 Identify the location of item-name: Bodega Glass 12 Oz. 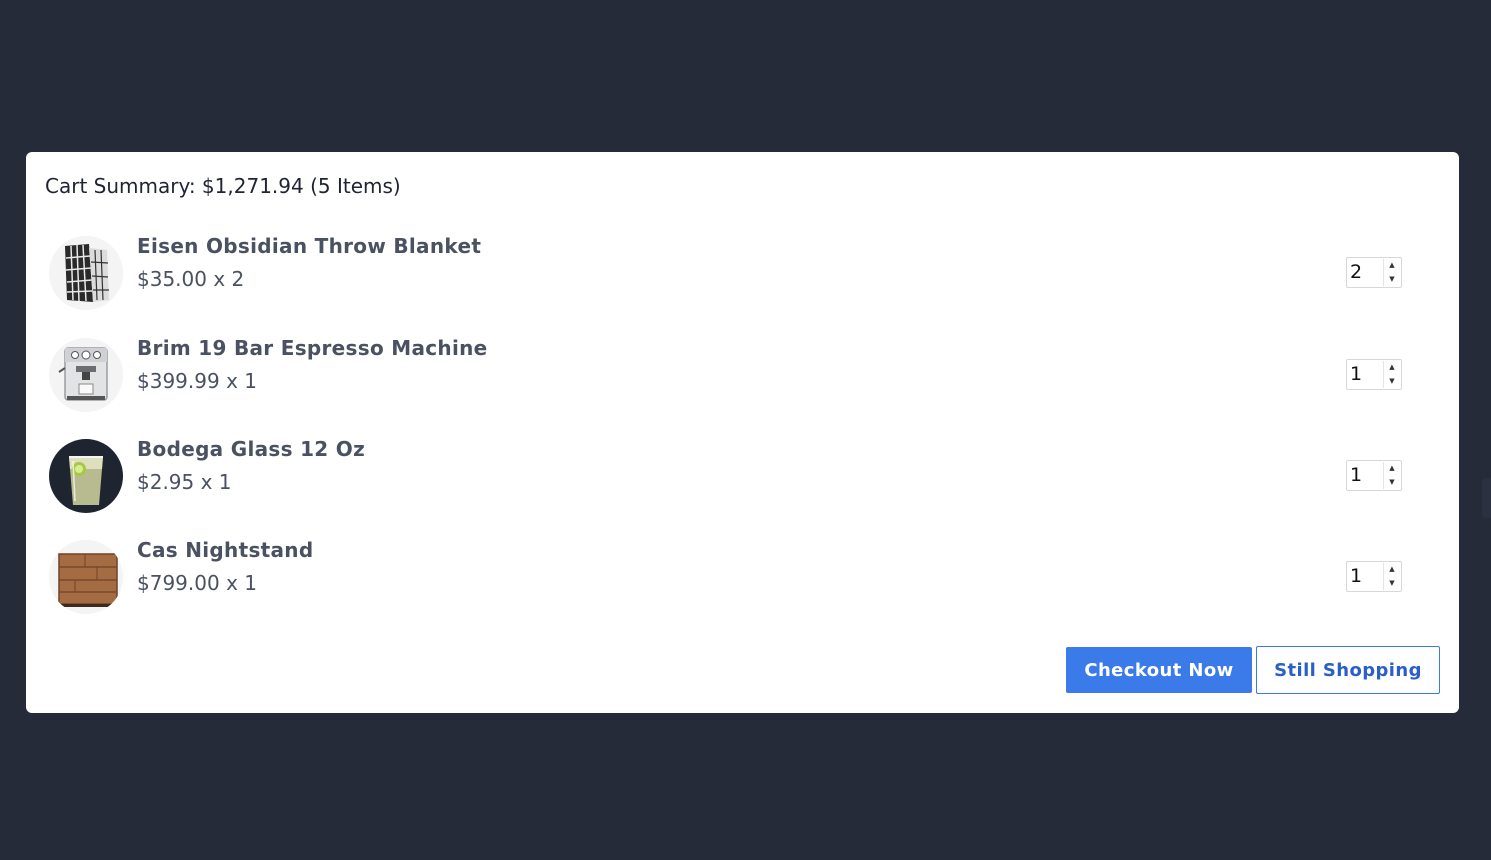
(251, 449).